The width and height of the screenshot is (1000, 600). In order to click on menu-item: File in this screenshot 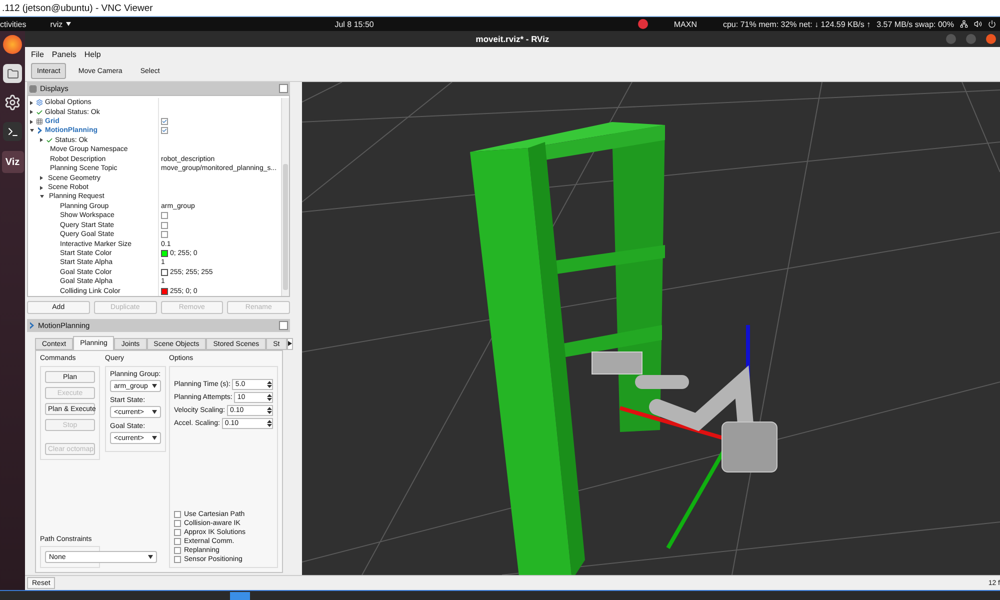, I will do `click(37, 54)`.